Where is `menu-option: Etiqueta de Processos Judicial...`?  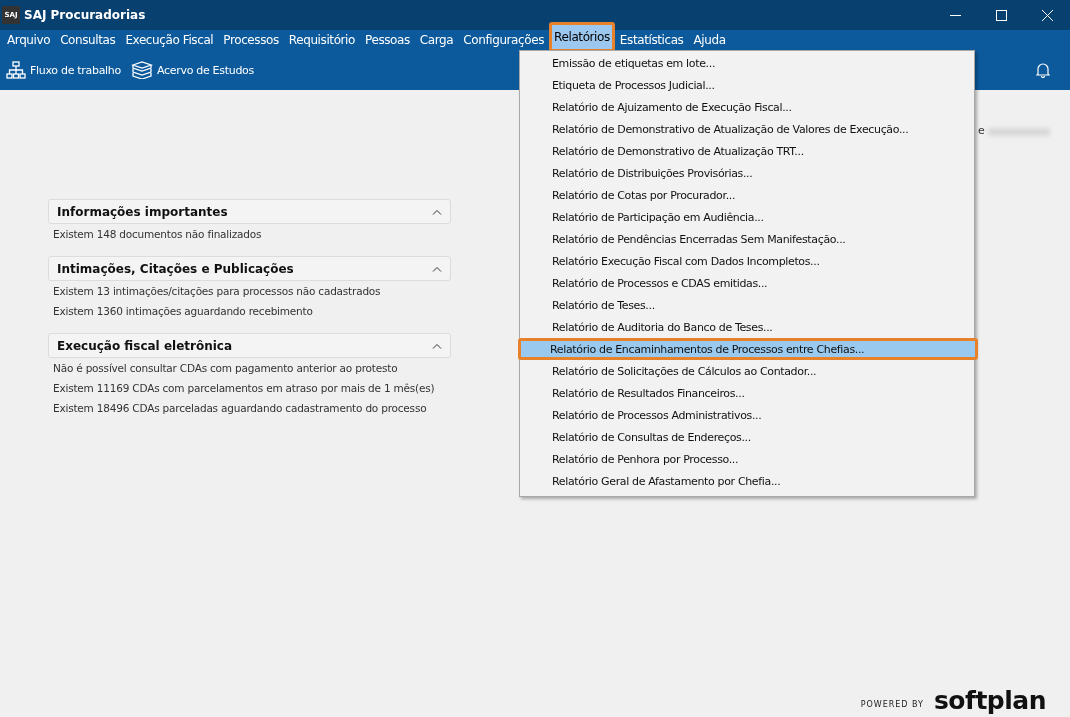 menu-option: Etiqueta de Processos Judicial... is located at coordinates (747, 85).